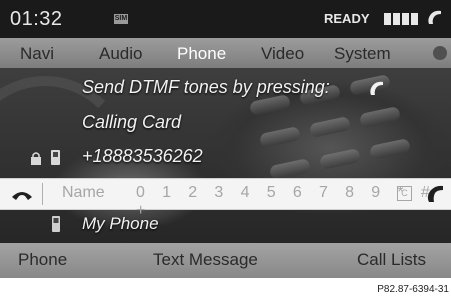 The width and height of the screenshot is (451, 304). Describe the element at coordinates (22, 195) in the screenshot. I see `hang-up-icon` at that location.